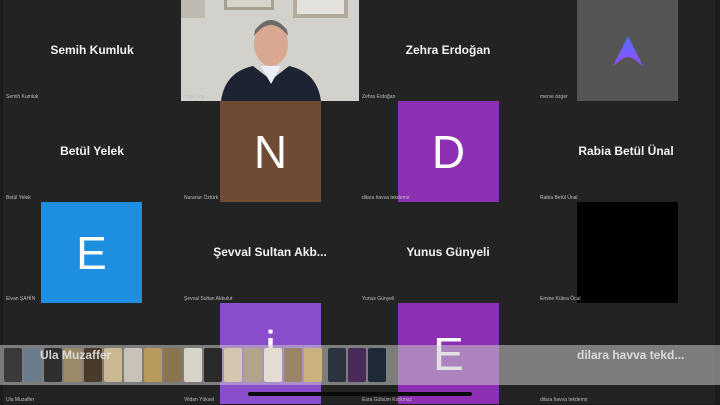 The width and height of the screenshot is (720, 405). I want to click on overlay-participant-name: Ula Muzaffer, so click(76, 355).